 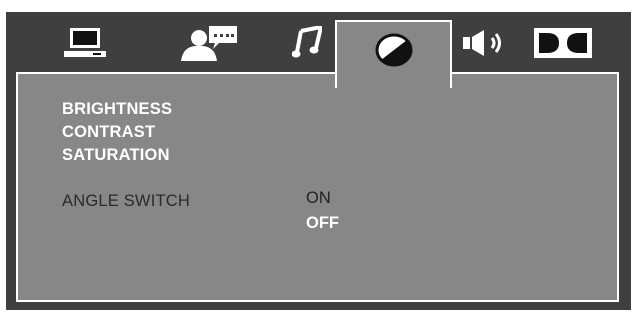 I want to click on option-off: OFF, so click(x=322, y=223).